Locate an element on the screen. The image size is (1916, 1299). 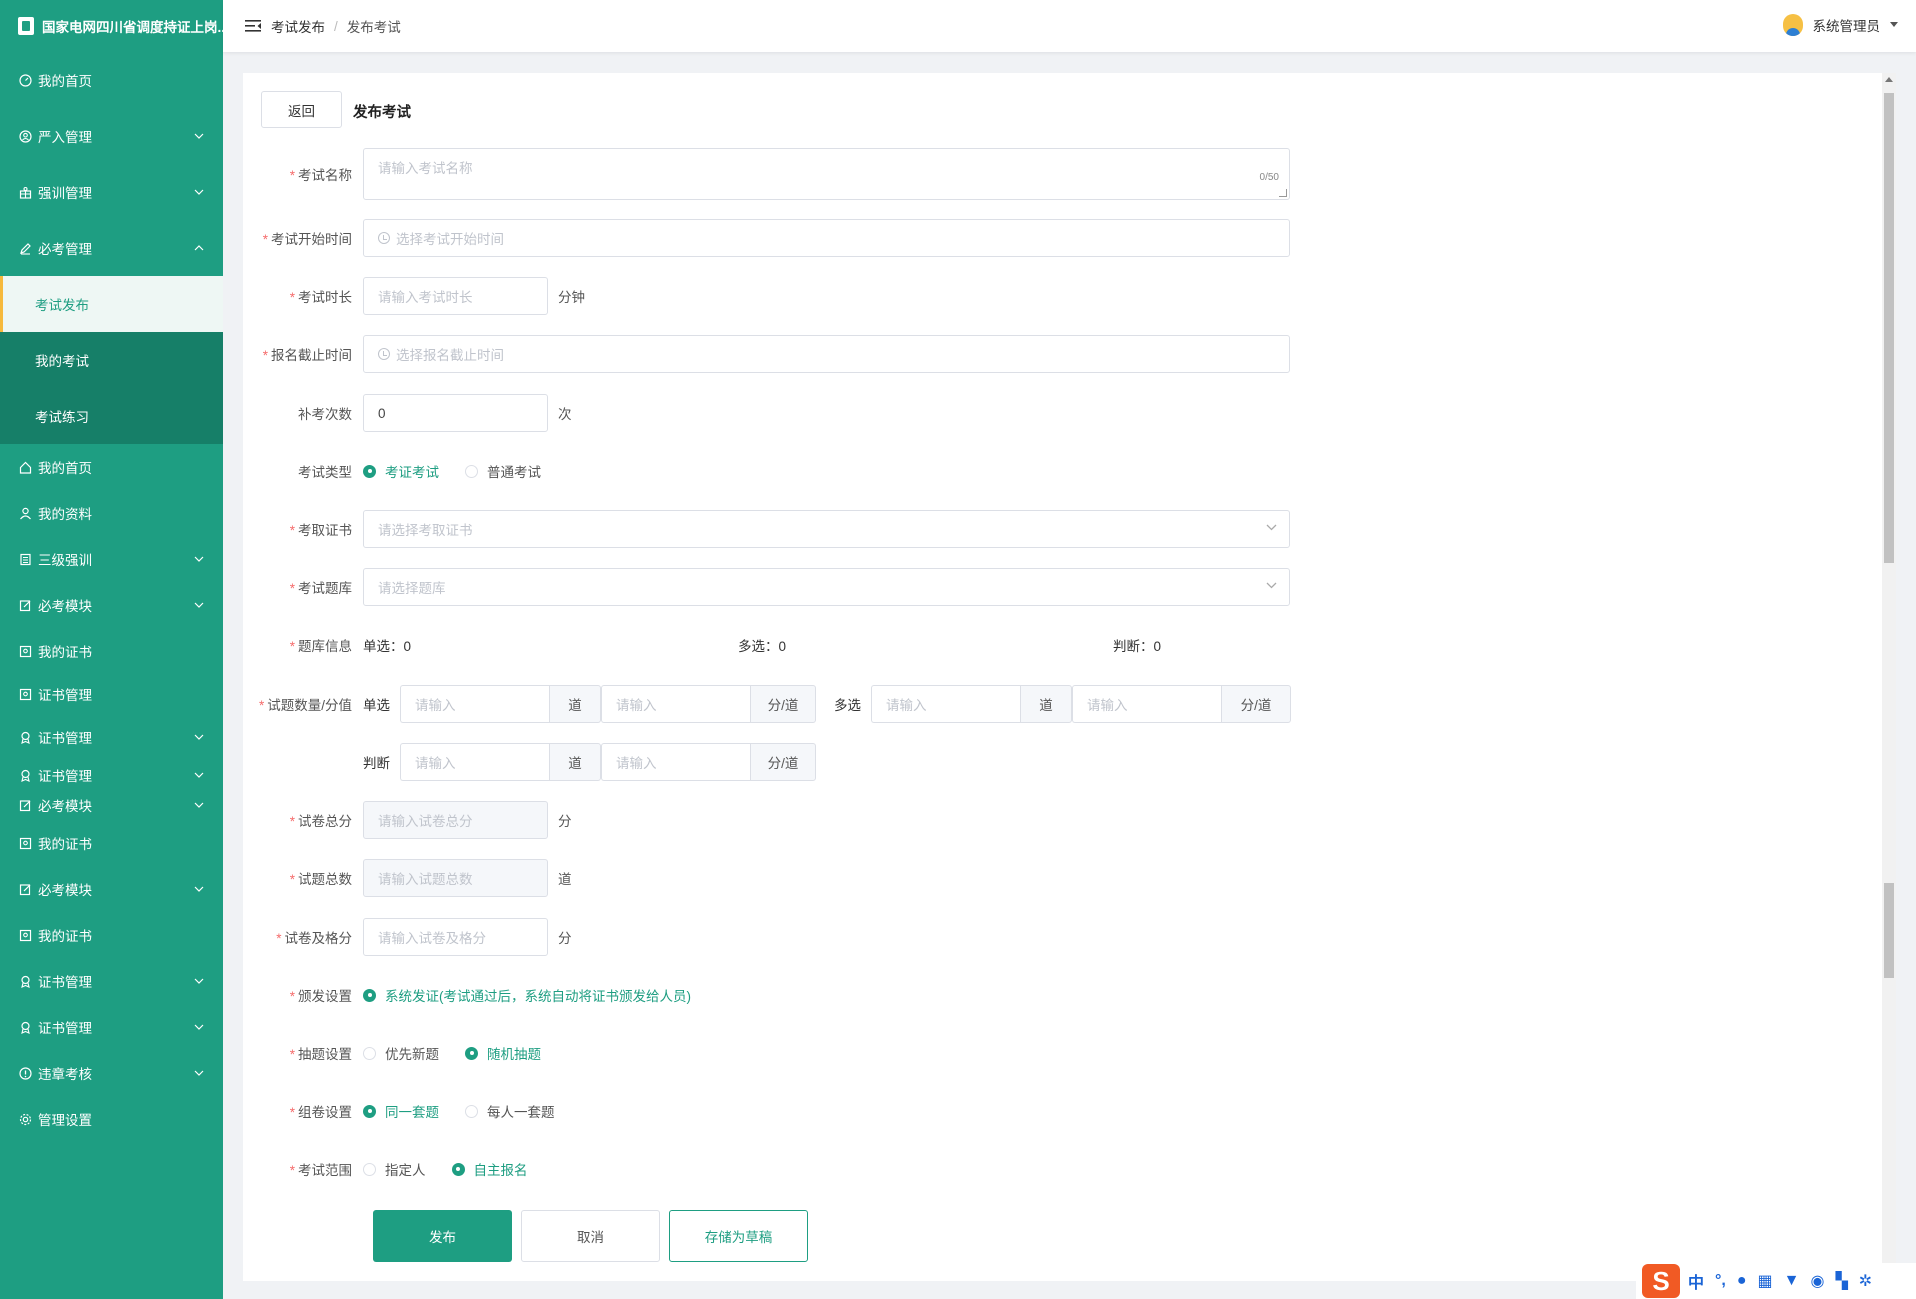
vertical-scrollbar is located at coordinates (1889, 677).